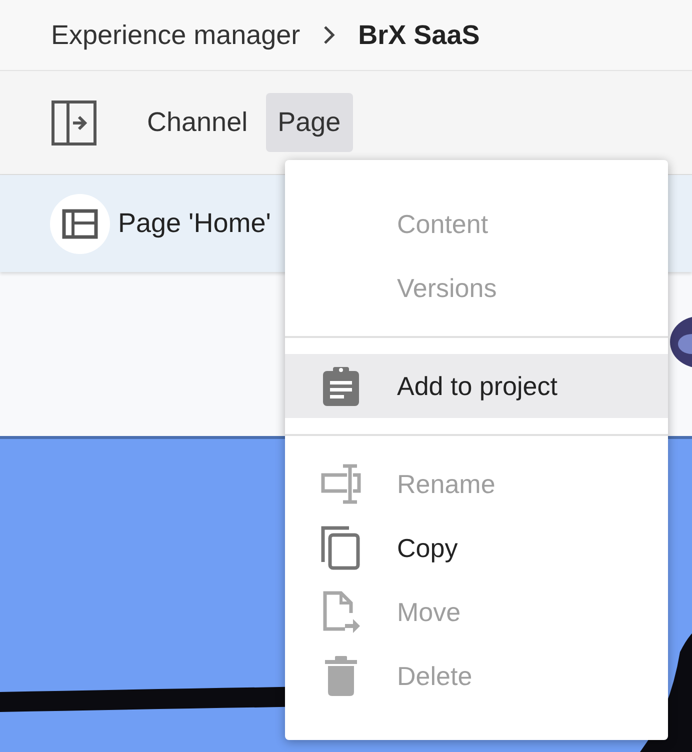 This screenshot has height=752, width=692. Describe the element at coordinates (341, 386) in the screenshot. I see `clipboard-icon` at that location.